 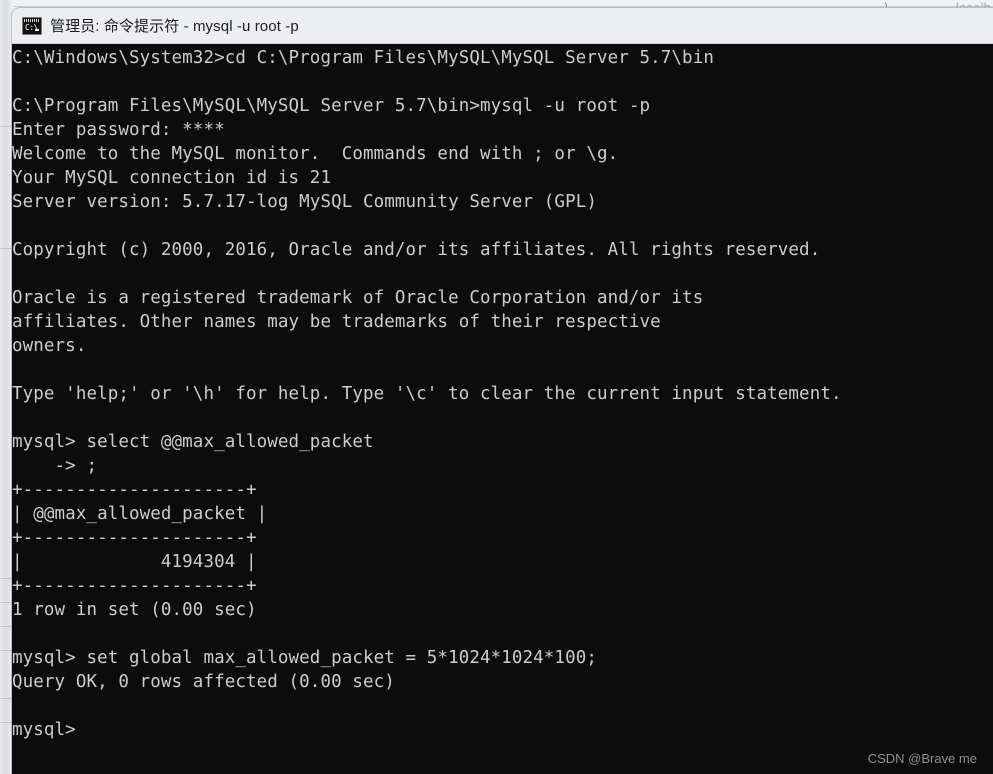 What do you see at coordinates (37, 29) in the screenshot?
I see `cmd-icon-caret` at bounding box center [37, 29].